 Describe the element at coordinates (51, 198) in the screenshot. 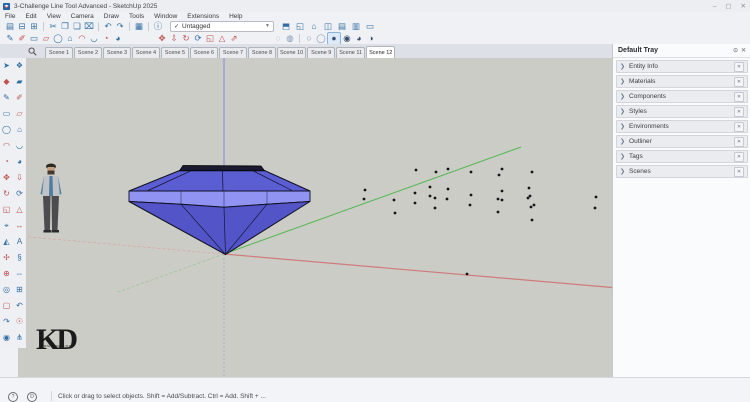

I see `scale-figure-person` at that location.